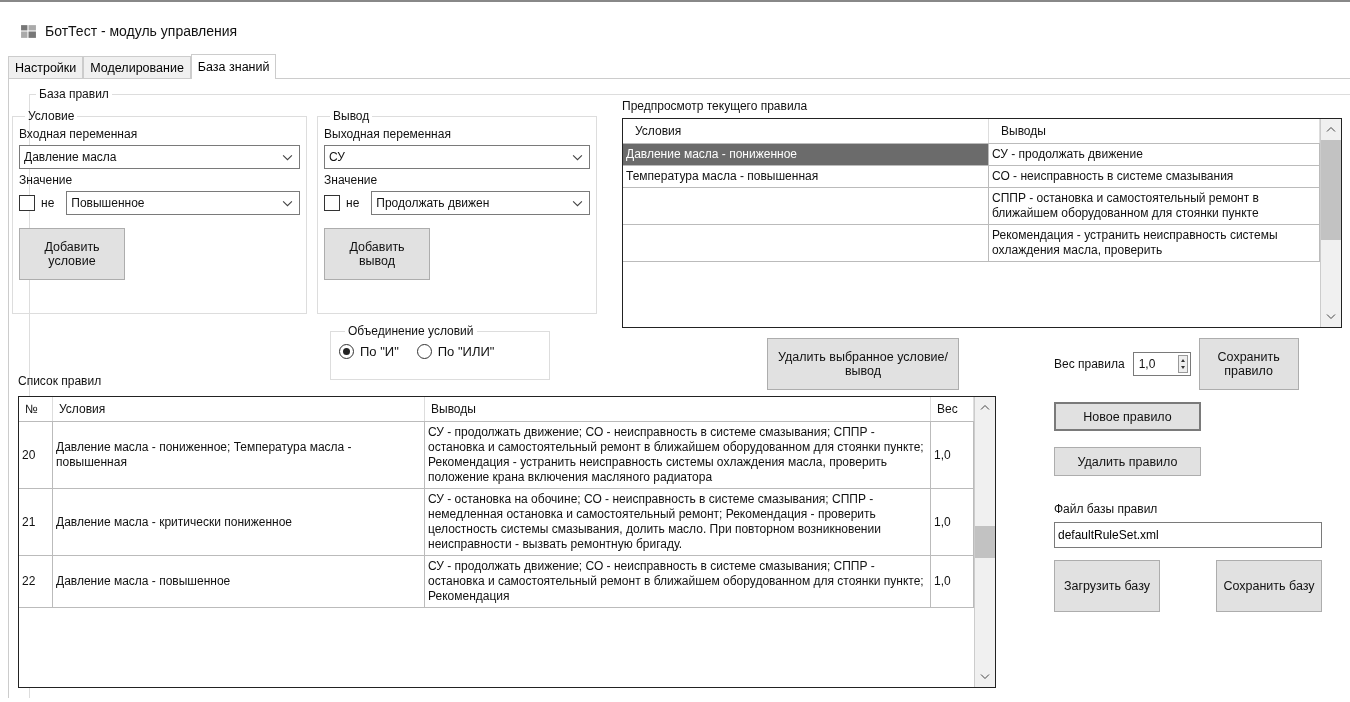  Describe the element at coordinates (377, 254) in the screenshot. I see `add-button: Добавить вывод` at that location.